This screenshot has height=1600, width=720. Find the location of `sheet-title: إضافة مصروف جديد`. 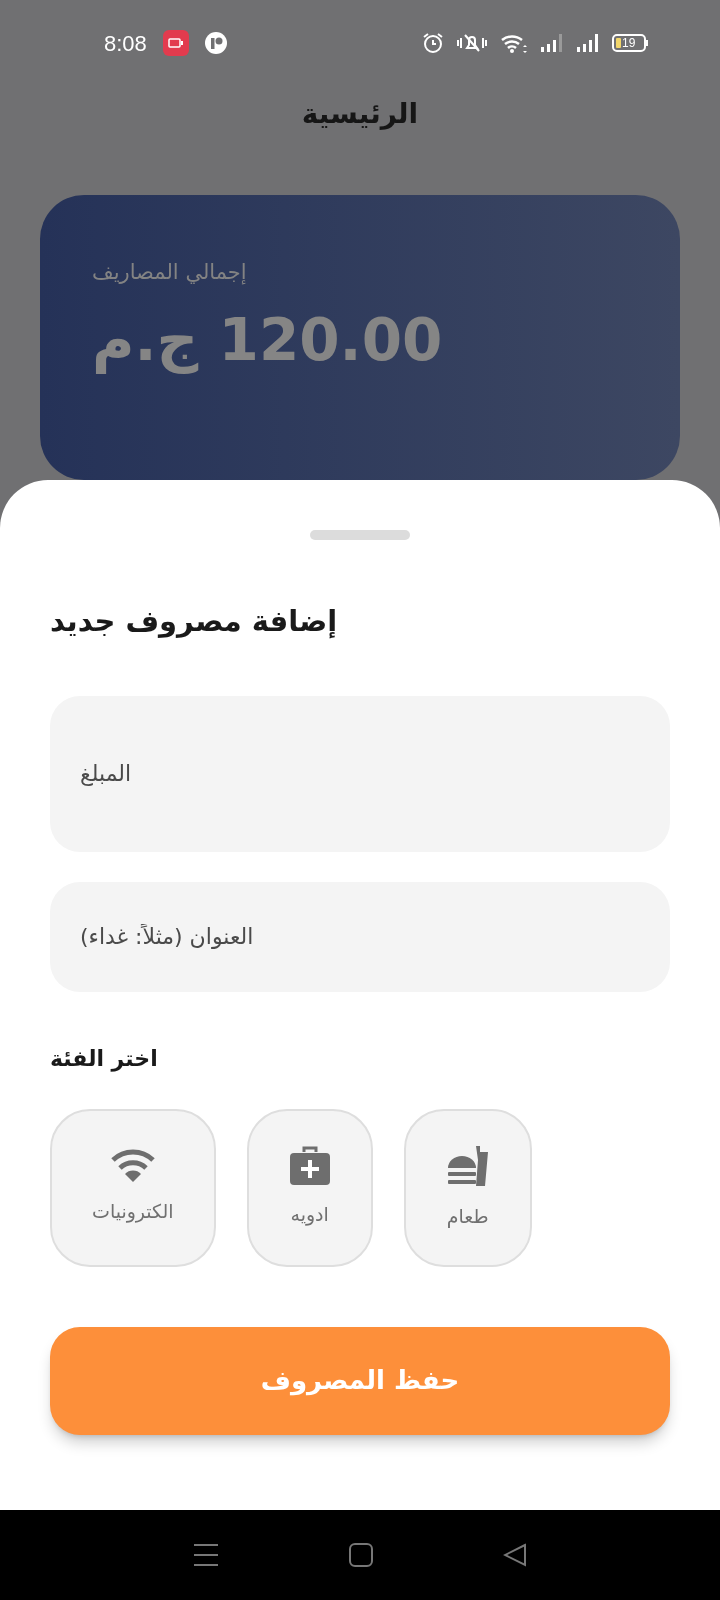

sheet-title: إضافة مصروف جديد is located at coordinates (194, 622).